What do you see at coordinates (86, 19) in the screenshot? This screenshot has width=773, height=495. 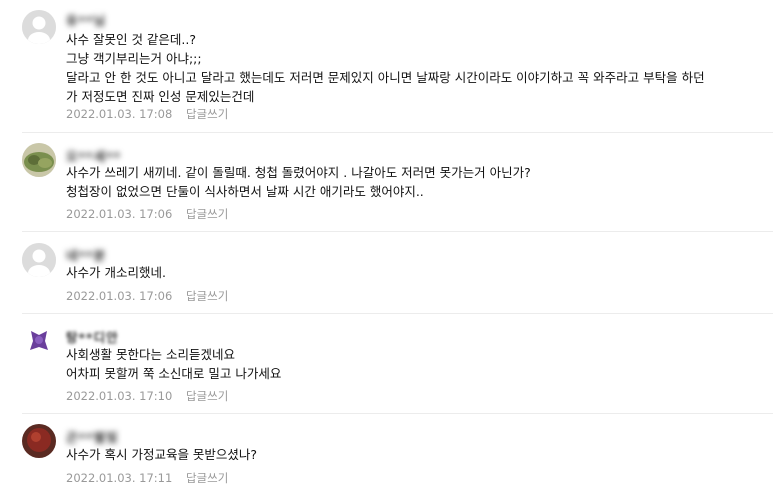 I see `comment-username: 유**님` at bounding box center [86, 19].